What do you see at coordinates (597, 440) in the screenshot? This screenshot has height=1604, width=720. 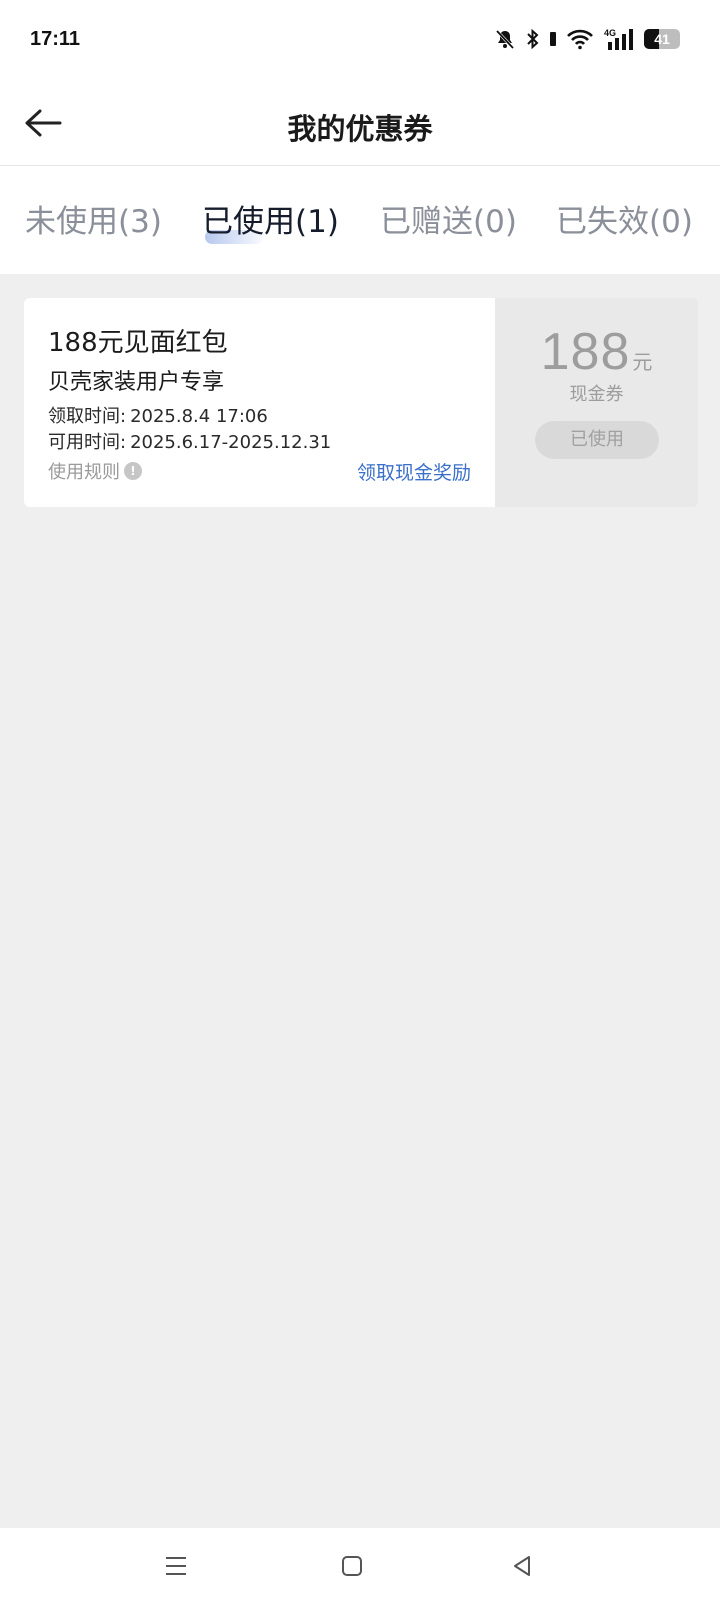 I see `status-badge: 已使用` at bounding box center [597, 440].